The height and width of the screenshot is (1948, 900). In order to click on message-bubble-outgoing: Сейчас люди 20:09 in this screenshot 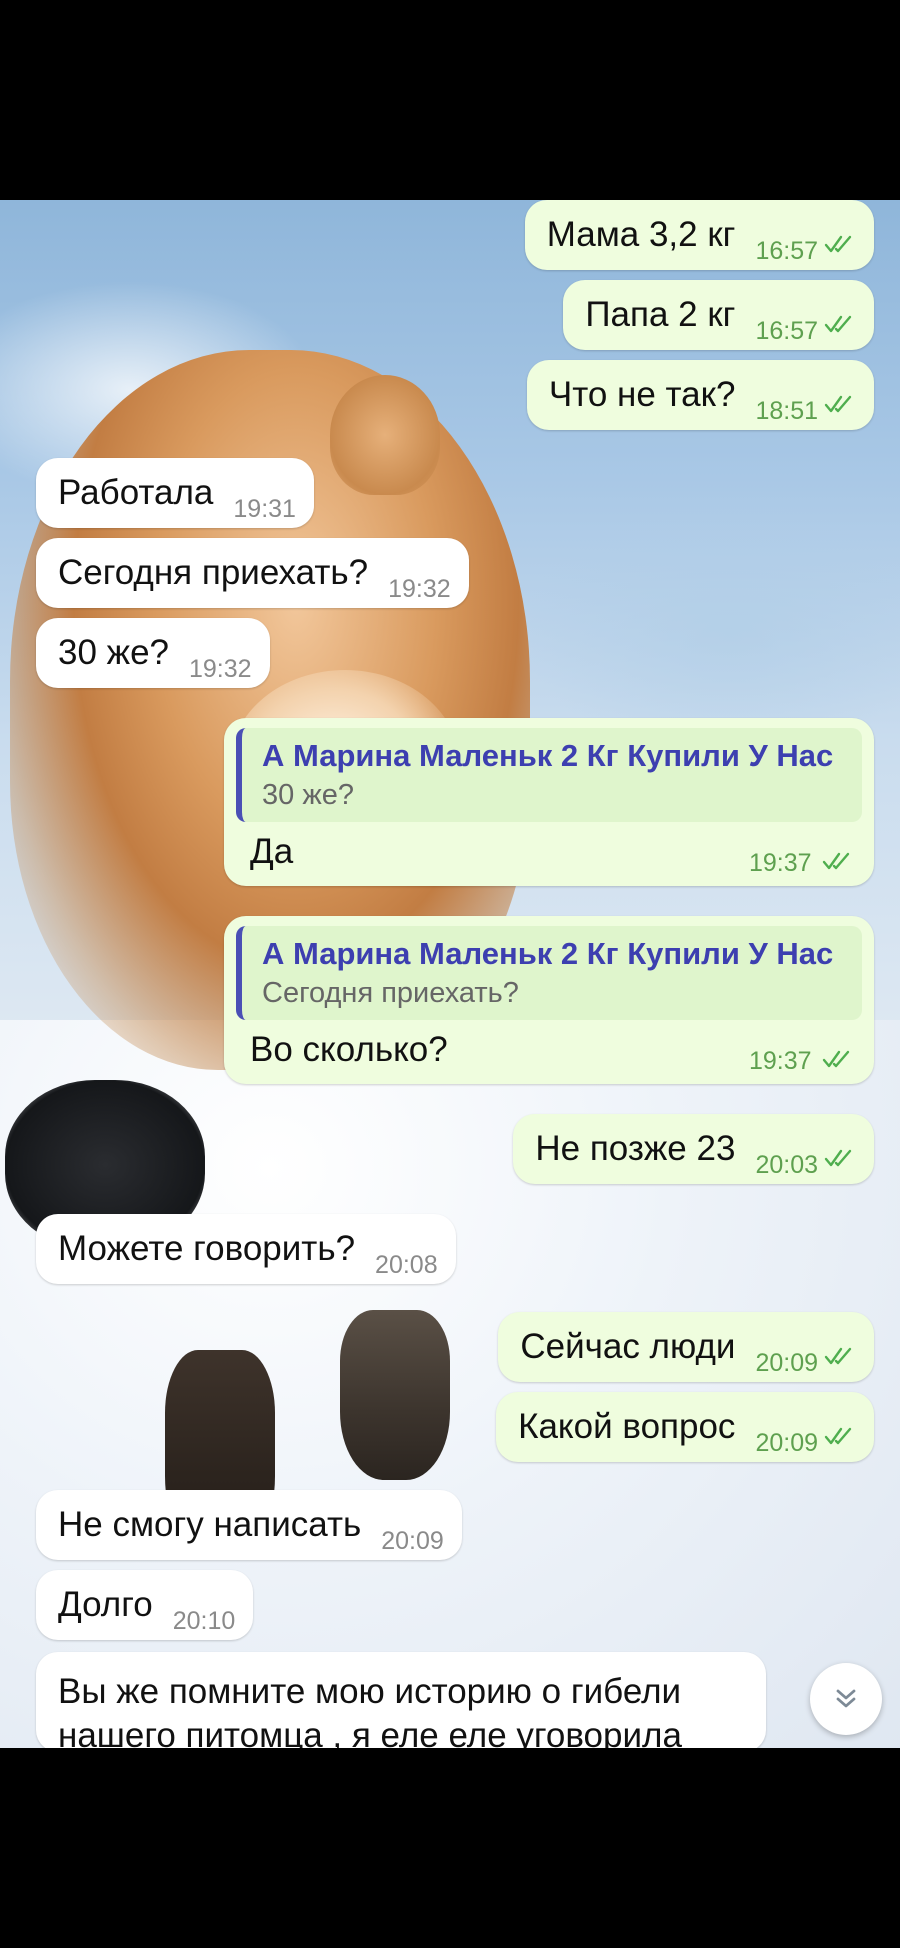, I will do `click(686, 1347)`.